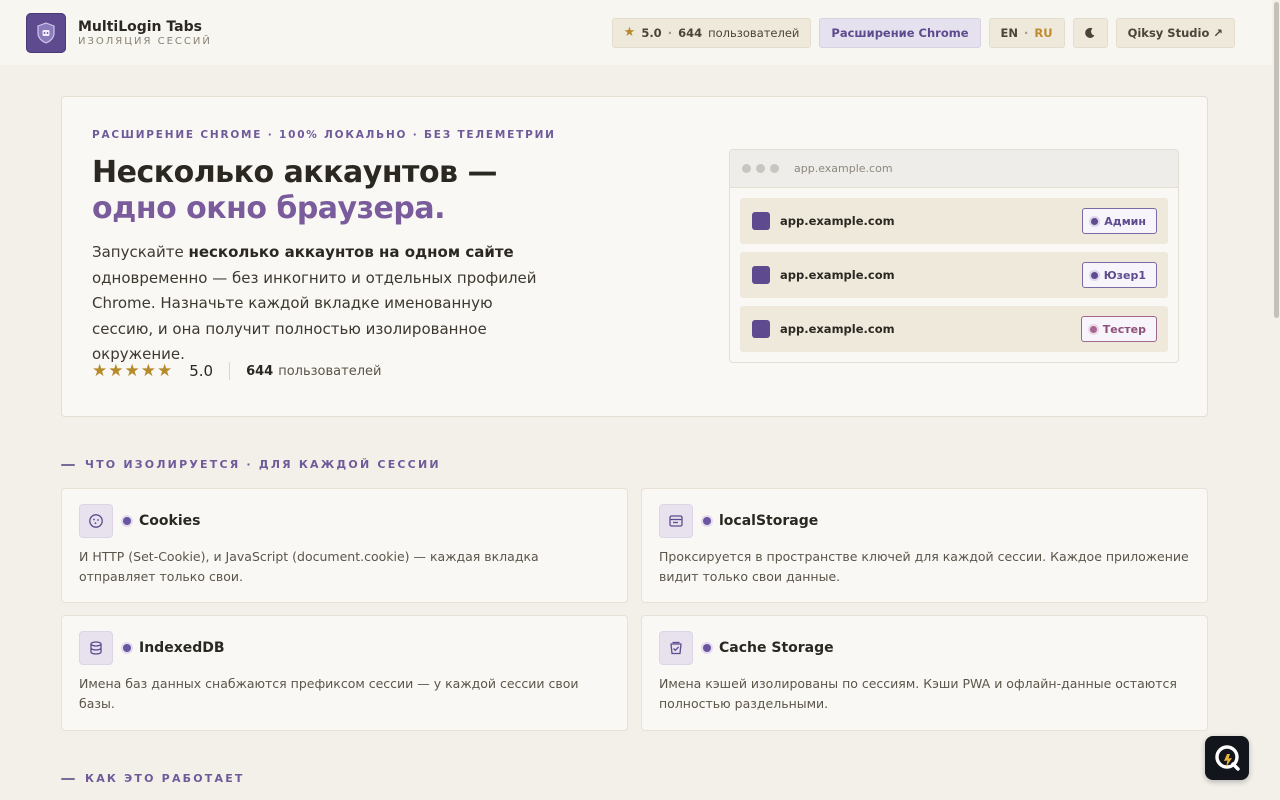 The image size is (1280, 800). What do you see at coordinates (900, 32) in the screenshot?
I see `chrome-extension-button: Расширение Chrome` at bounding box center [900, 32].